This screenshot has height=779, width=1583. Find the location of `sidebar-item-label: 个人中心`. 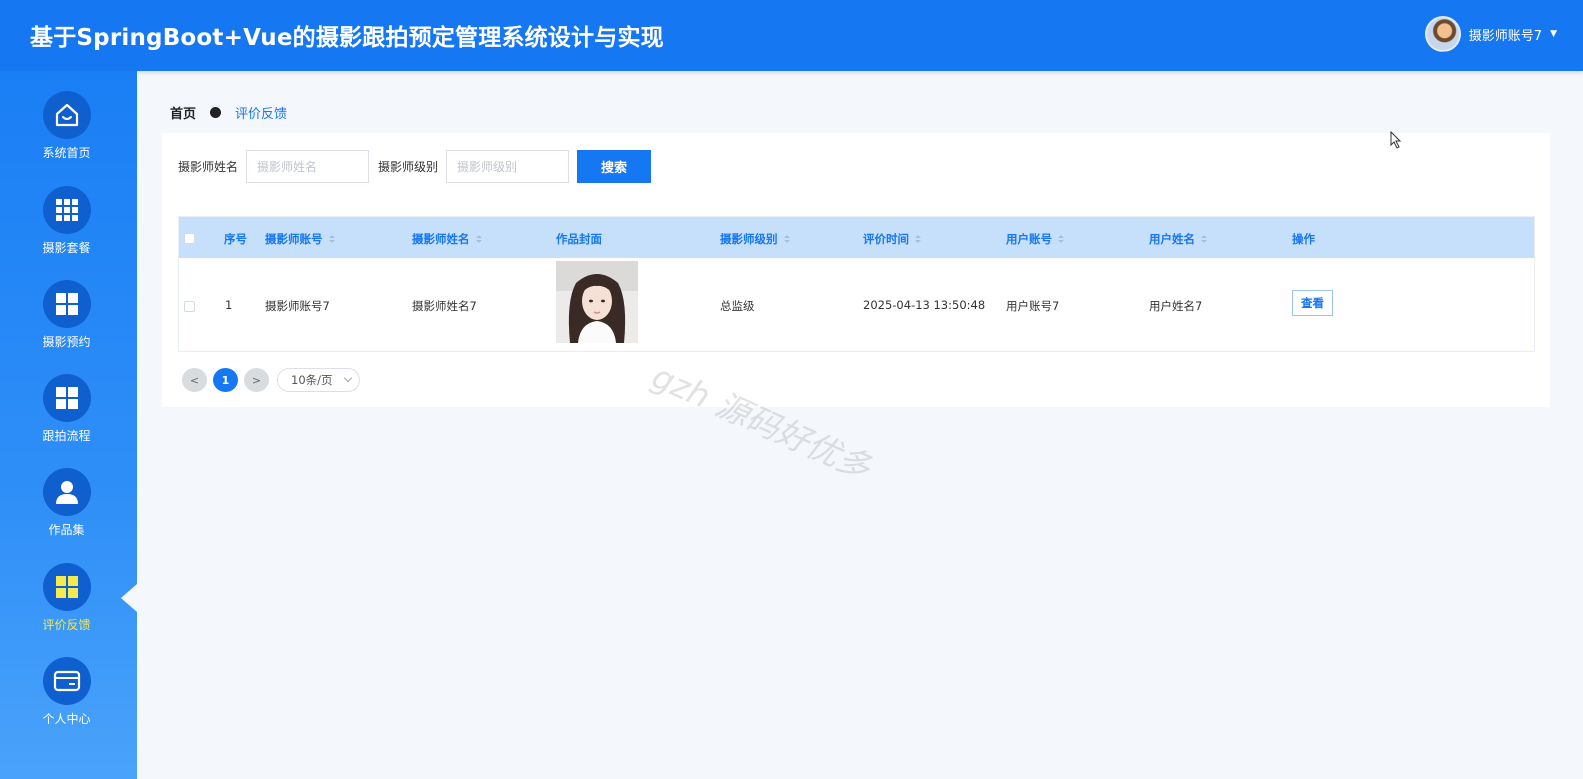

sidebar-item-label: 个人中心 is located at coordinates (66, 719).